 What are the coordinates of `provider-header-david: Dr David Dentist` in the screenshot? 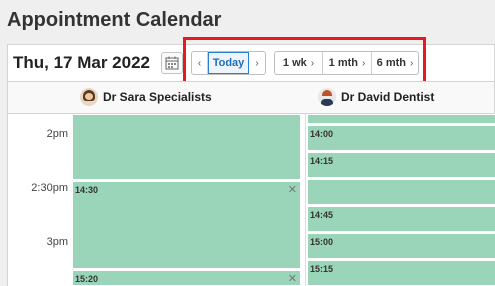 It's located at (376, 97).